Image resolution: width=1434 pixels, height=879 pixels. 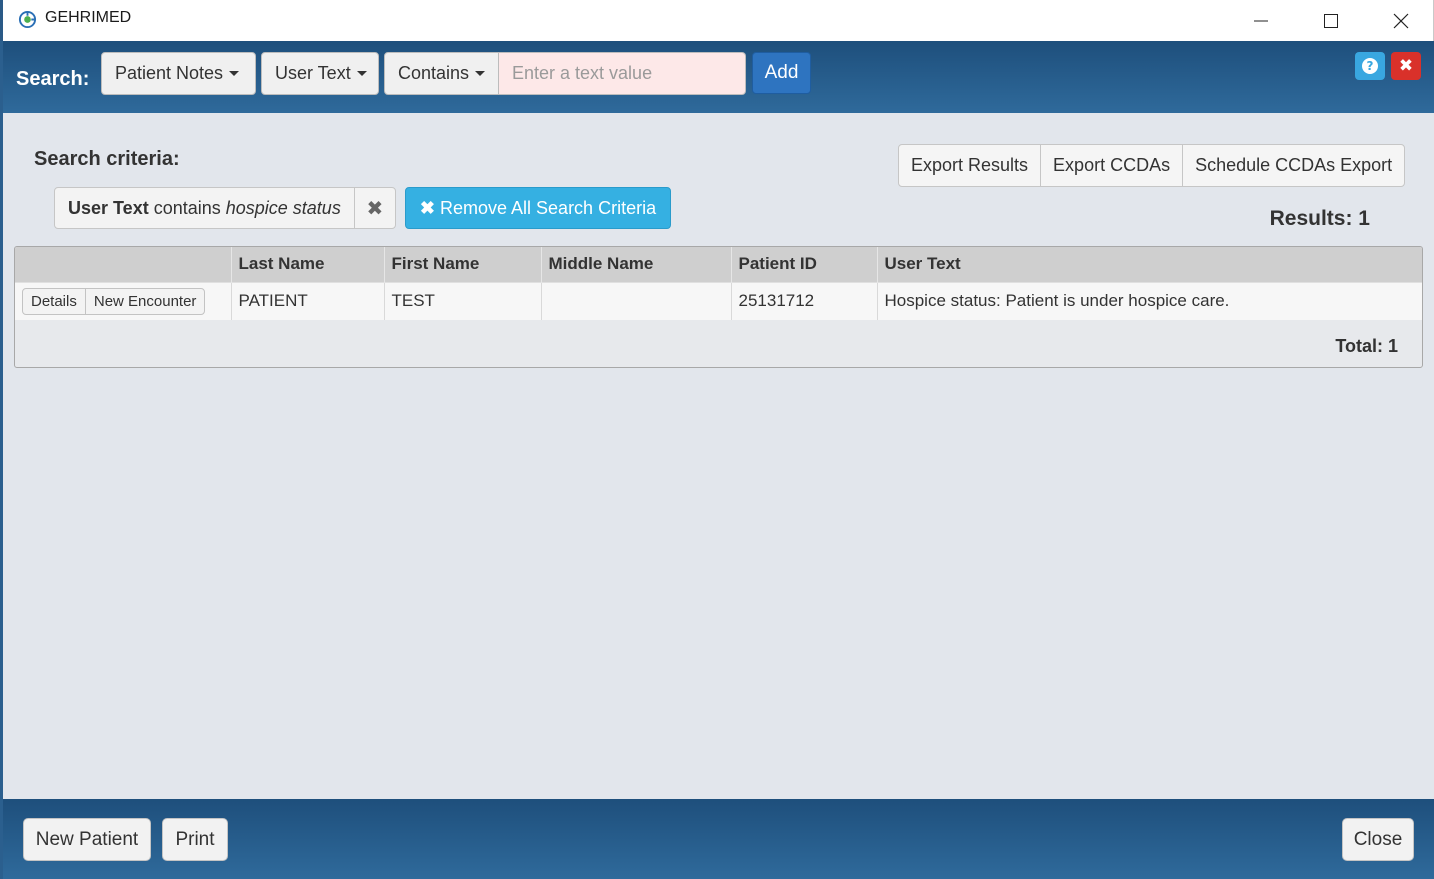 What do you see at coordinates (1149, 264) in the screenshot?
I see `column-header-user-text: User Text` at bounding box center [1149, 264].